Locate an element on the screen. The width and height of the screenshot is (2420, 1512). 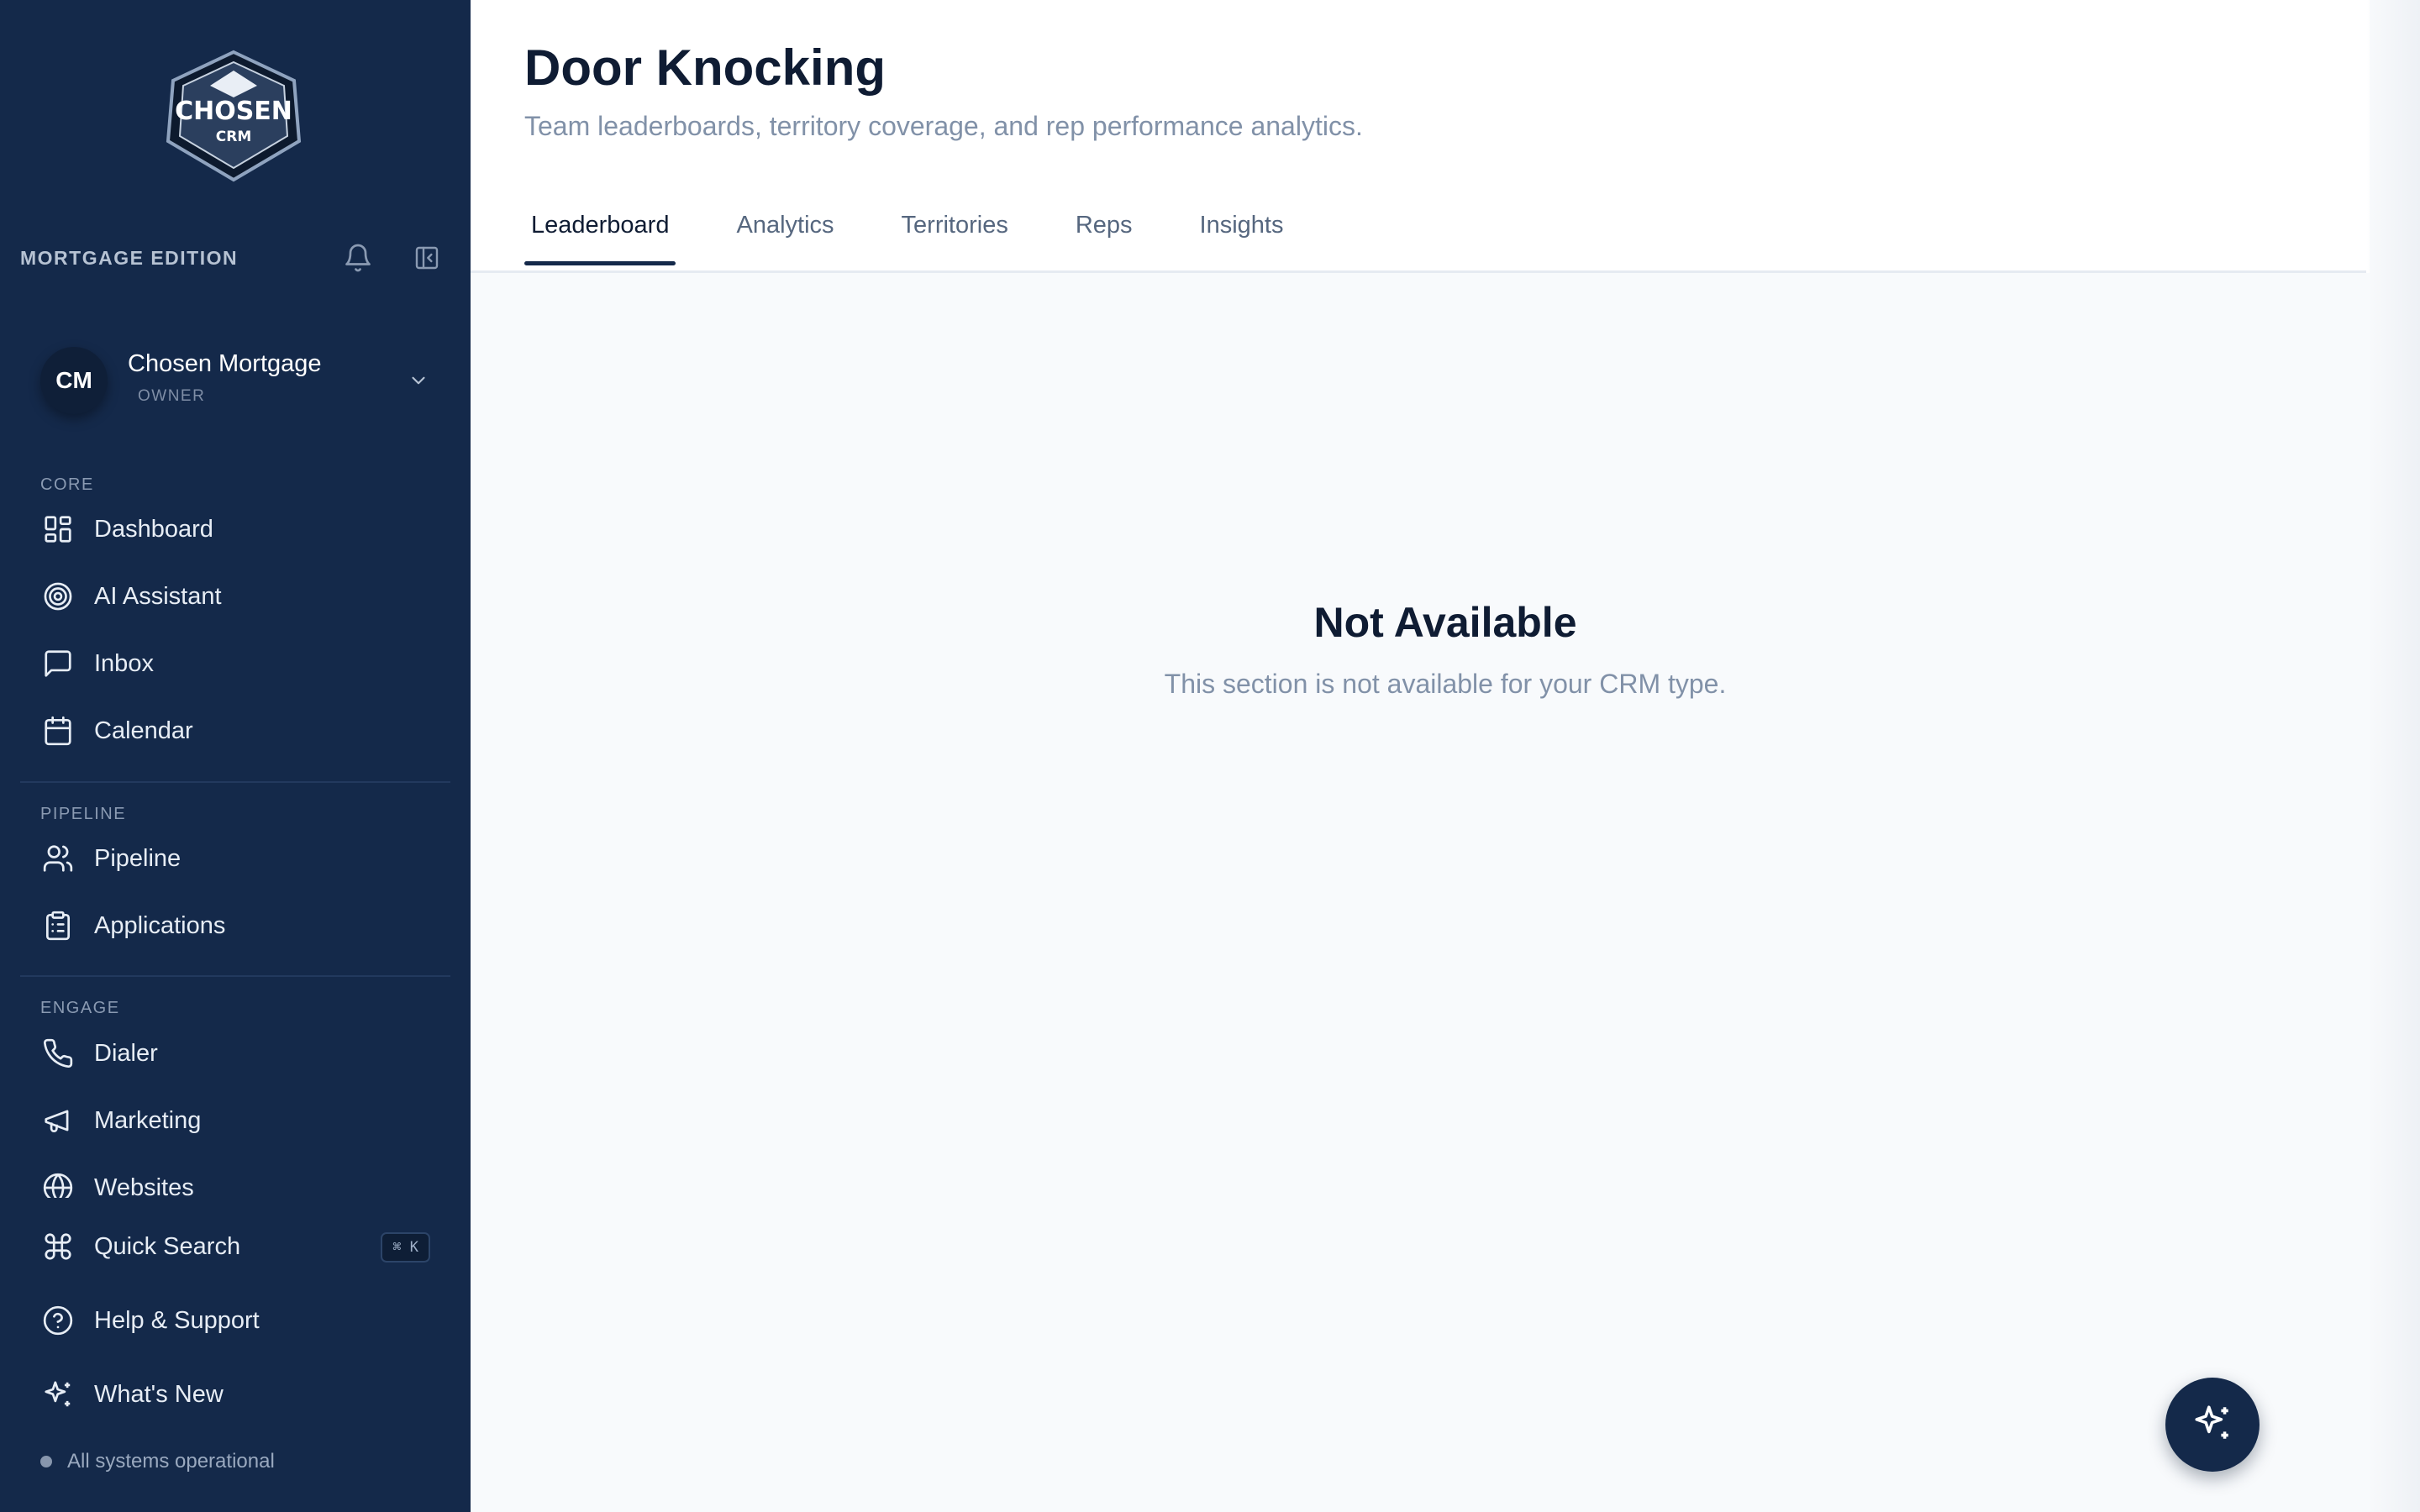
sidebar-item-ai-assistant: AI Assistant is located at coordinates (235, 596).